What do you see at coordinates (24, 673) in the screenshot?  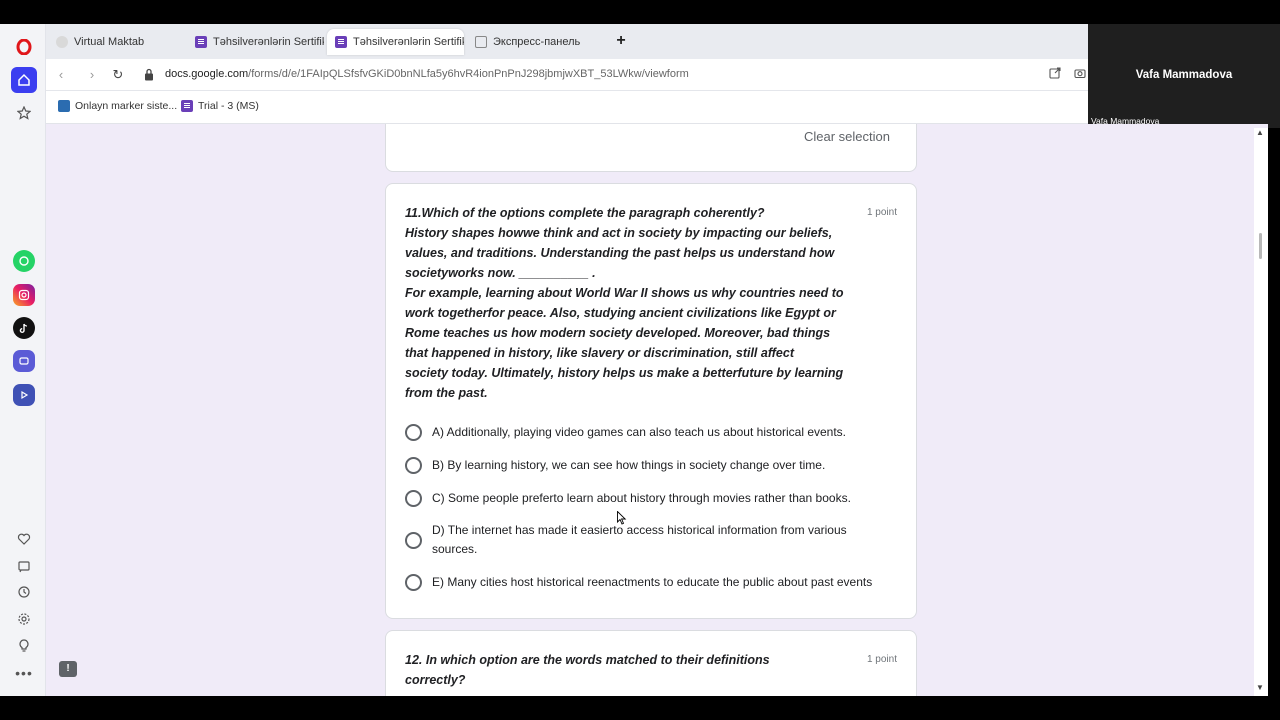 I see `more-icon: •••` at bounding box center [24, 673].